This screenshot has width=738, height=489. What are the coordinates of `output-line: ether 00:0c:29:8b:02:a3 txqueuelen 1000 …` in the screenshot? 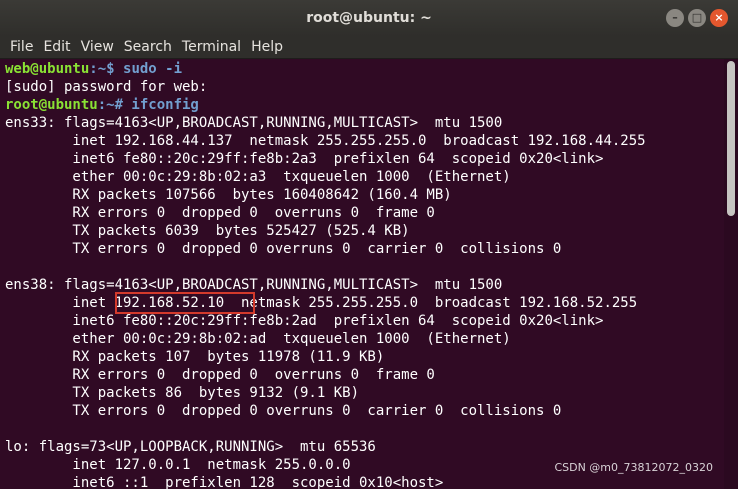 It's located at (258, 177).